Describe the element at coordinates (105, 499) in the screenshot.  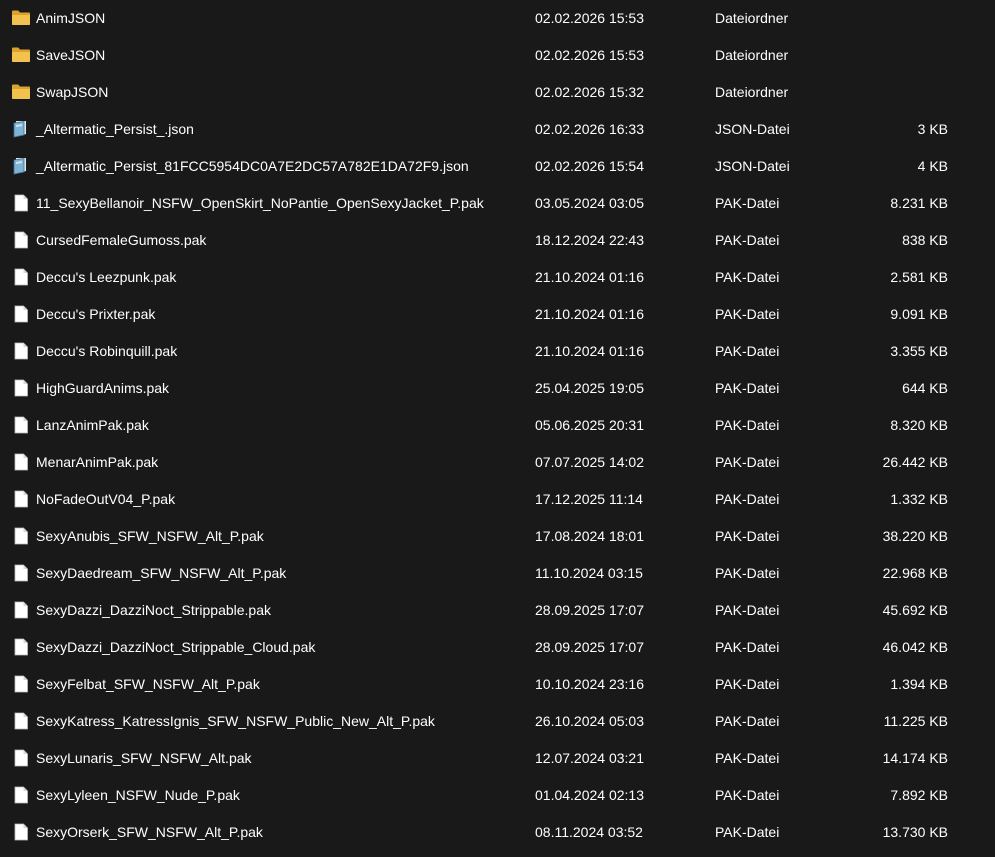
I see `file-name: NoFadeOutV04_P.pak` at that location.